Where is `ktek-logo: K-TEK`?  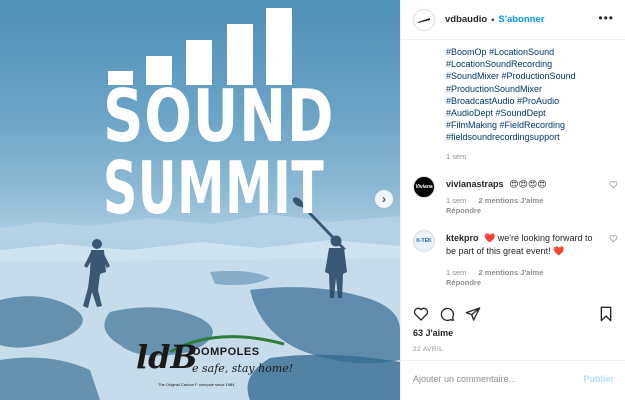
ktek-logo: K-TEK is located at coordinates (424, 241).